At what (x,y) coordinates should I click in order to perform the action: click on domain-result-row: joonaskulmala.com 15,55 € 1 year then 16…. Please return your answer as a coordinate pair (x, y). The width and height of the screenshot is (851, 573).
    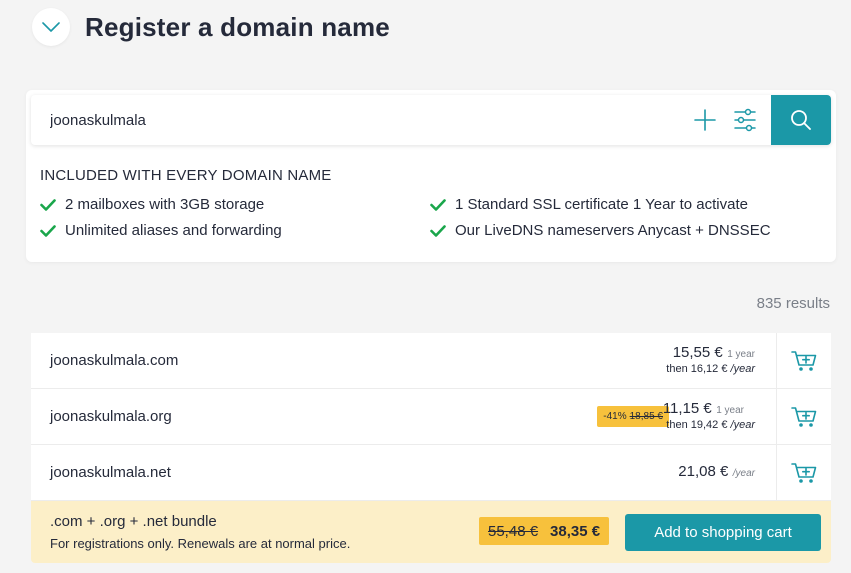
    Looking at the image, I should click on (431, 361).